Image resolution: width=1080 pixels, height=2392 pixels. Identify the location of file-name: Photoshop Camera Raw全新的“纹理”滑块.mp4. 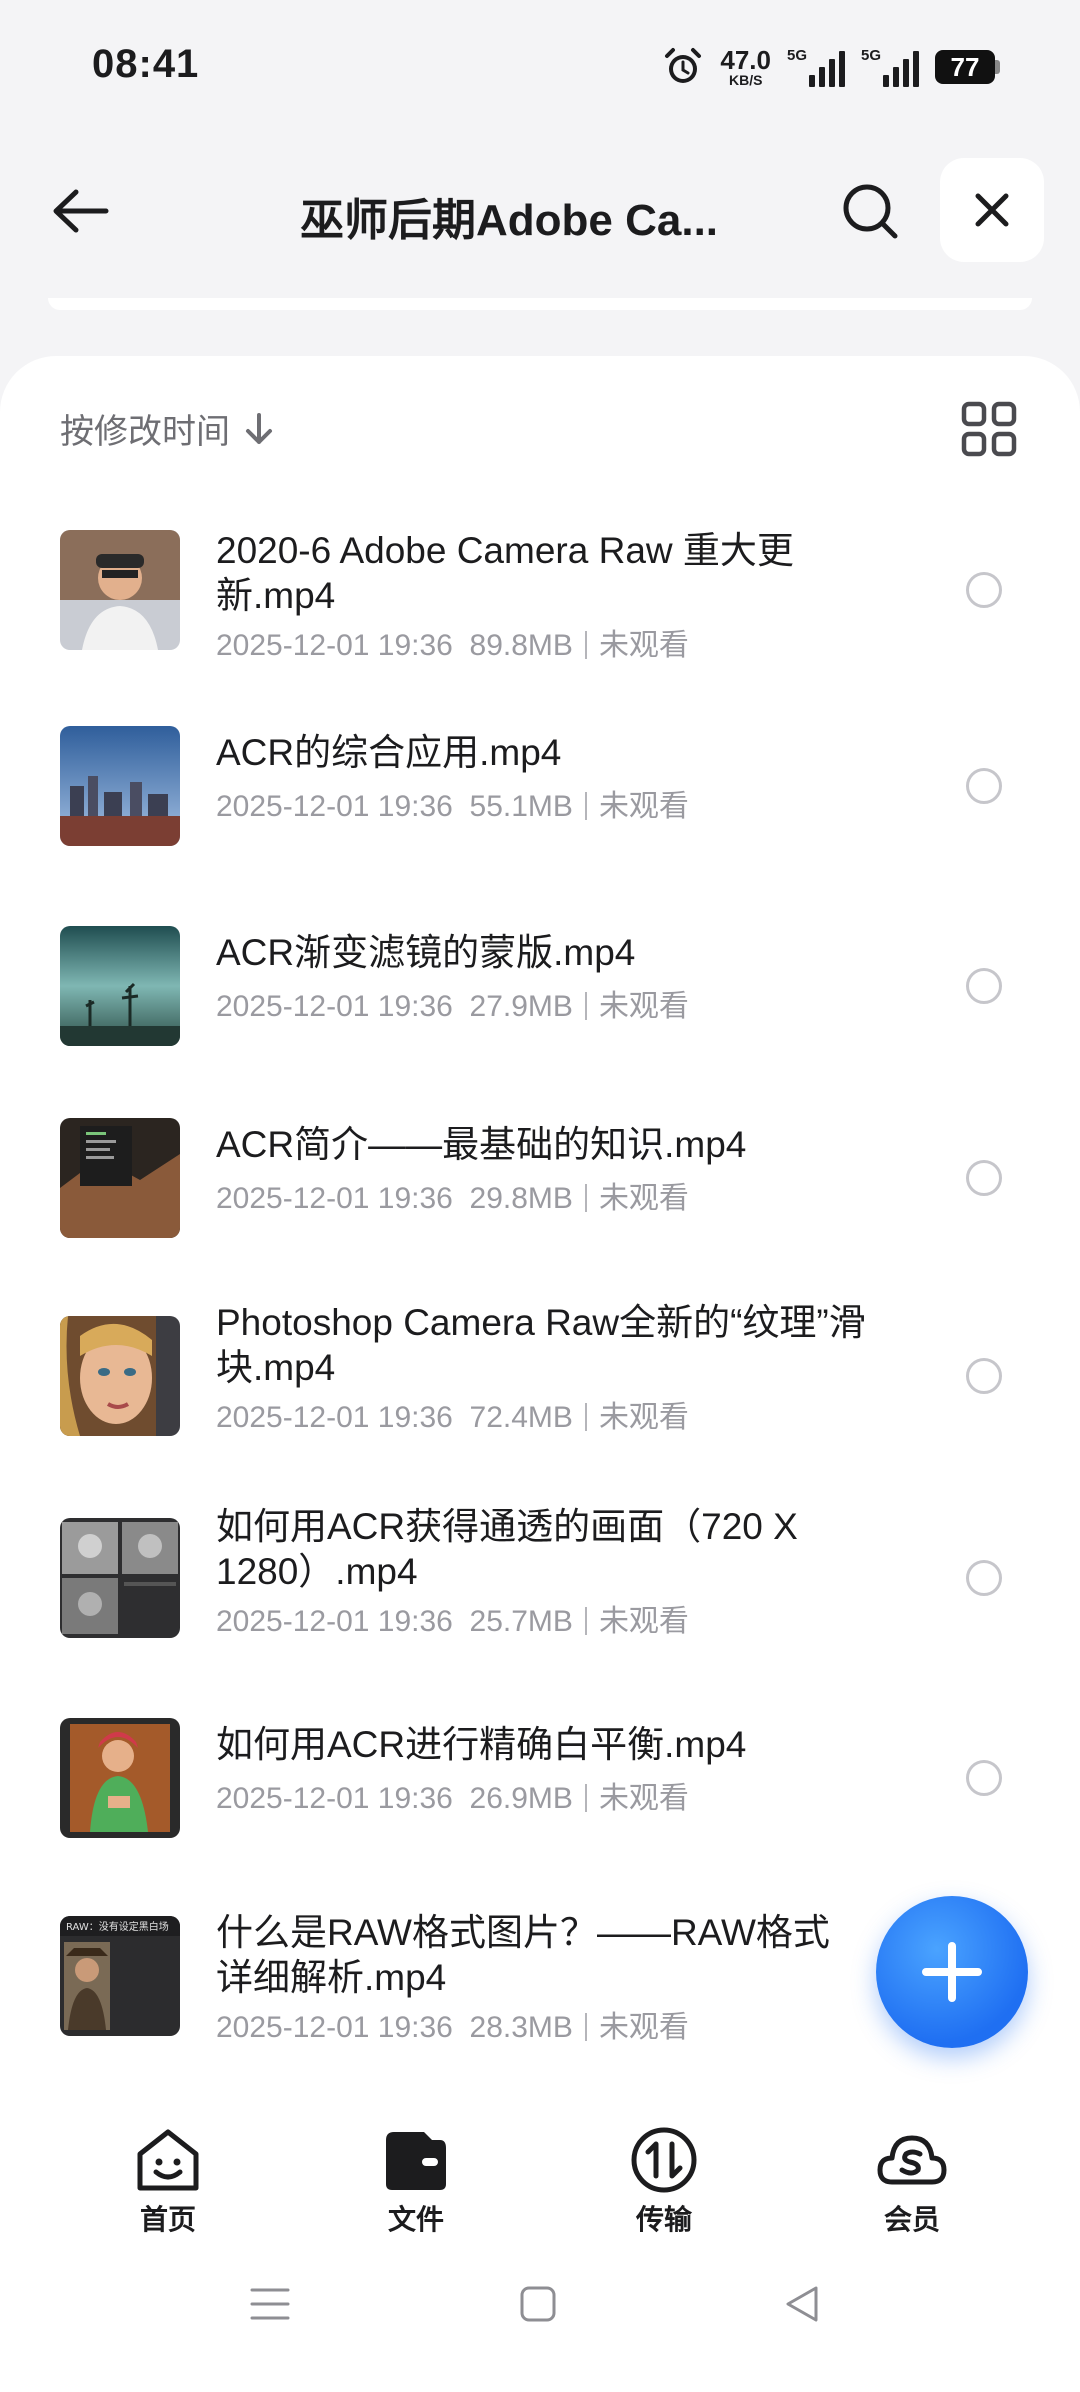
(541, 1345).